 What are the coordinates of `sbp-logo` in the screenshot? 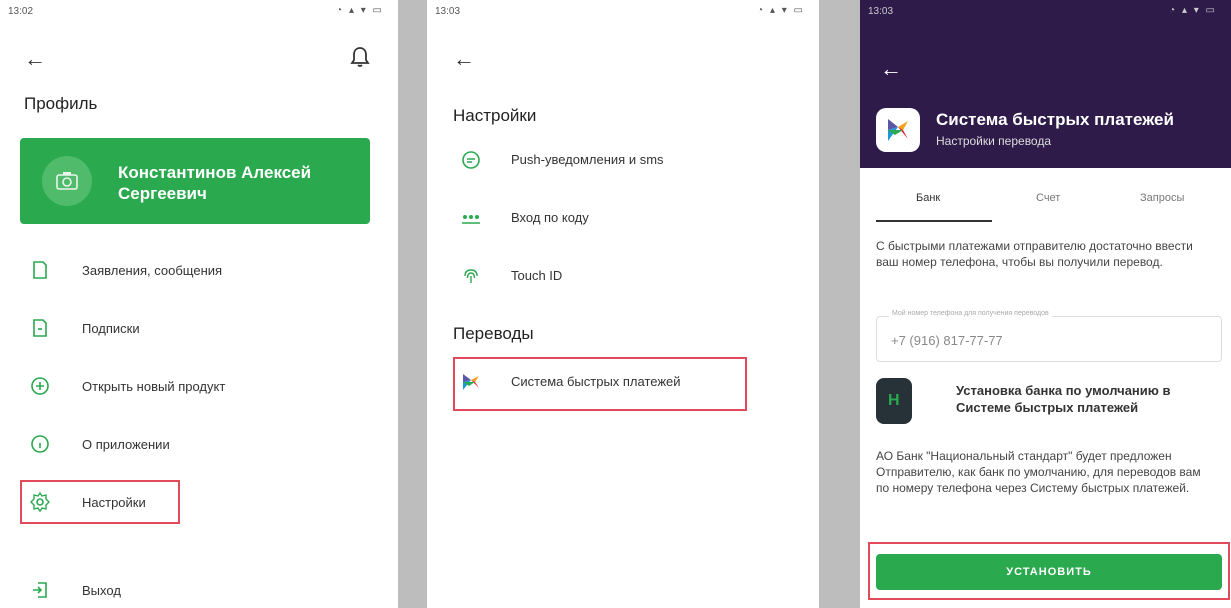 It's located at (898, 130).